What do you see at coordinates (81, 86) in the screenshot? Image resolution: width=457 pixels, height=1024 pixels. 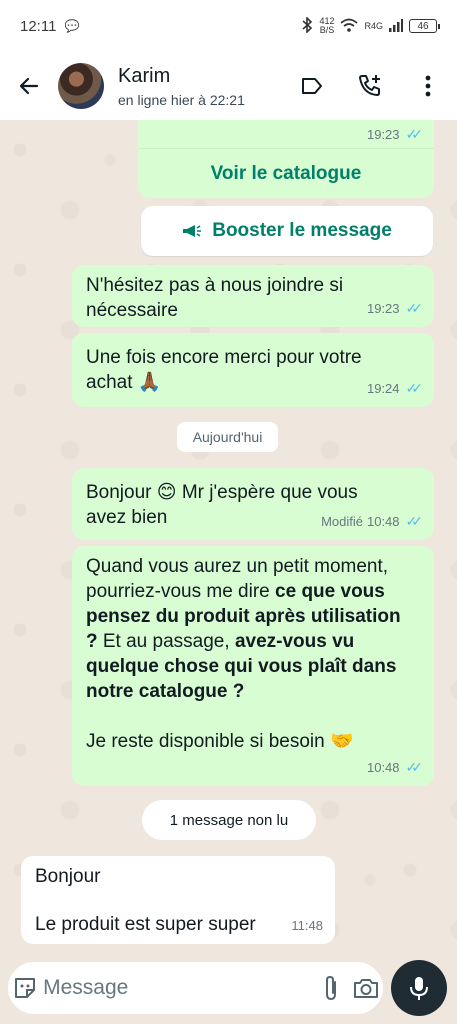 I see `contact-avatar` at bounding box center [81, 86].